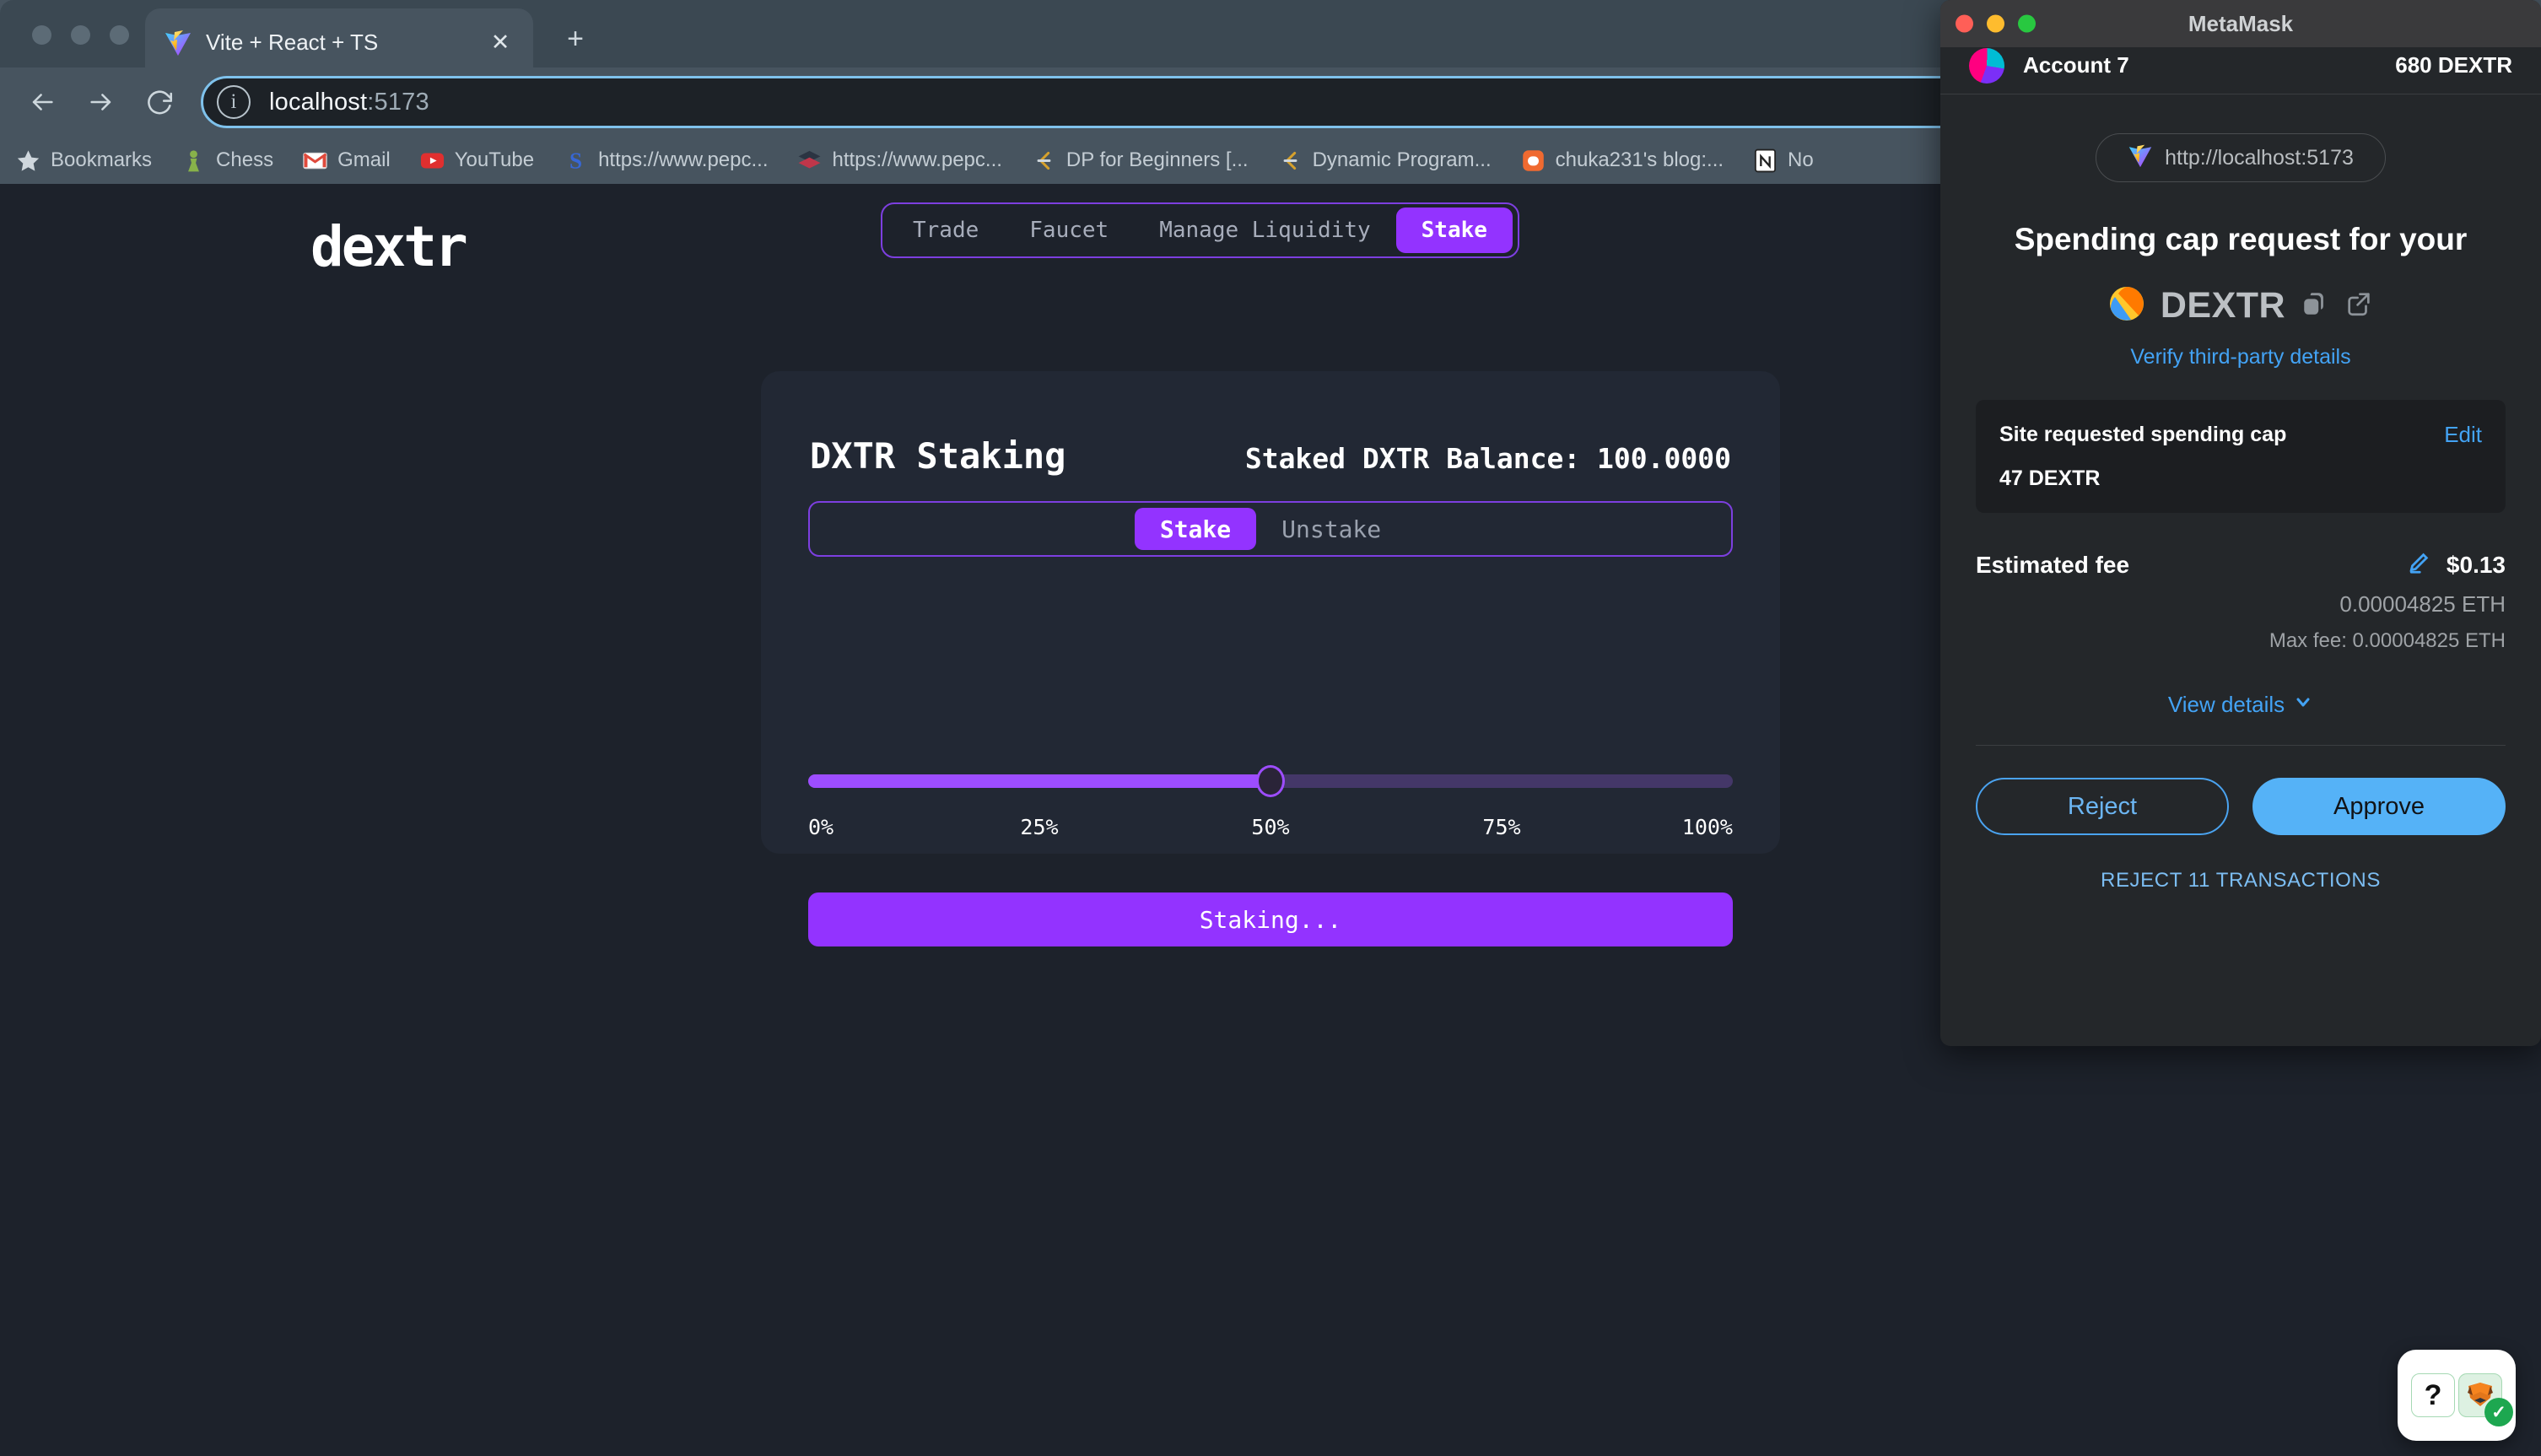 The image size is (2541, 1456). I want to click on slider-tick-100: 100%, so click(1707, 827).